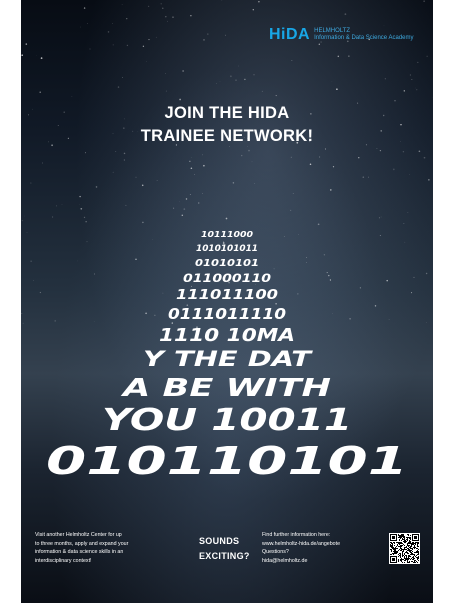 This screenshot has height=603, width=454. I want to click on info-line3: Questions?, so click(275, 552).